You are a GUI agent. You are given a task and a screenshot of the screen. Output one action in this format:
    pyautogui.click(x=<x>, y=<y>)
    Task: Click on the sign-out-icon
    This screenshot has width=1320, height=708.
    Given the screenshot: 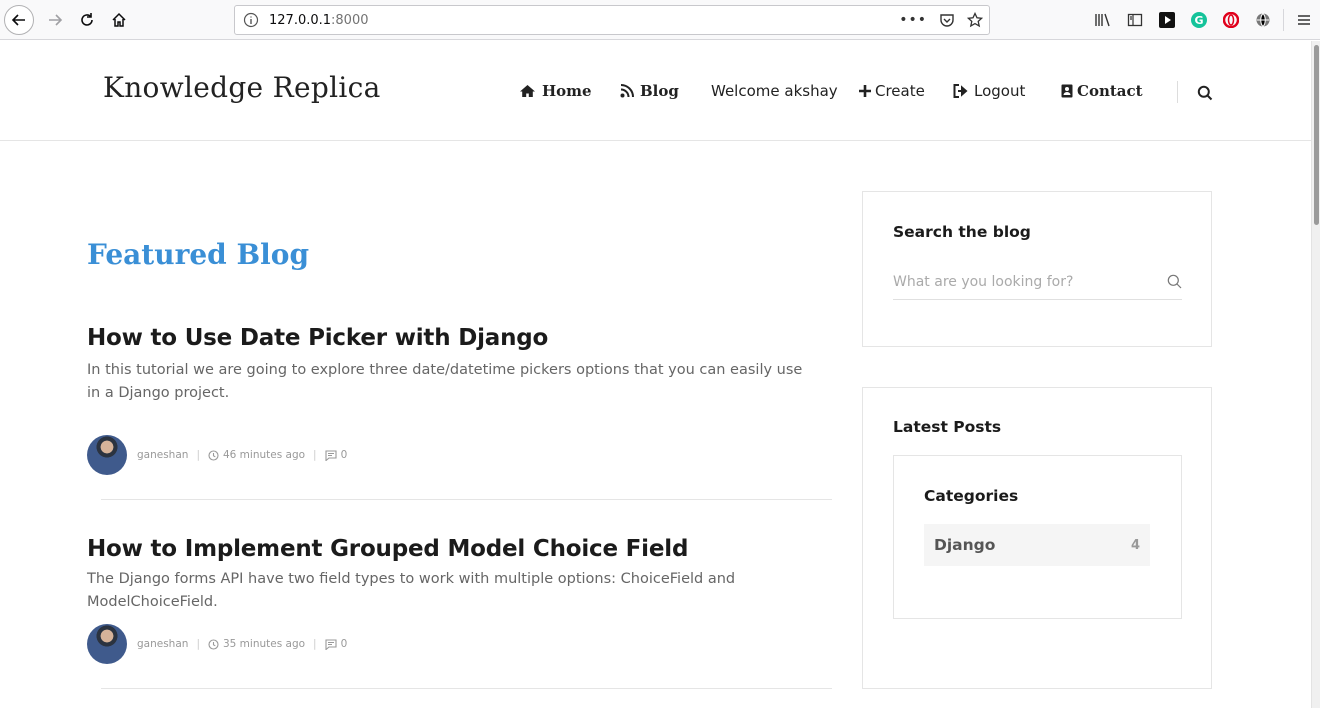 What is the action you would take?
    pyautogui.click(x=960, y=91)
    